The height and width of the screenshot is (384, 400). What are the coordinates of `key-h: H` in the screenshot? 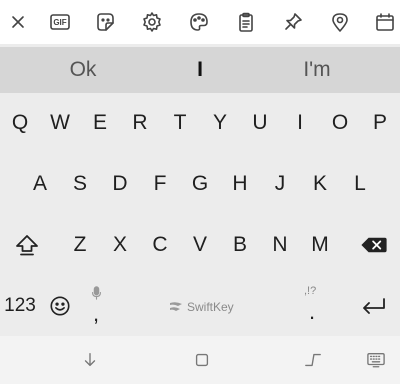 It's located at (240, 184).